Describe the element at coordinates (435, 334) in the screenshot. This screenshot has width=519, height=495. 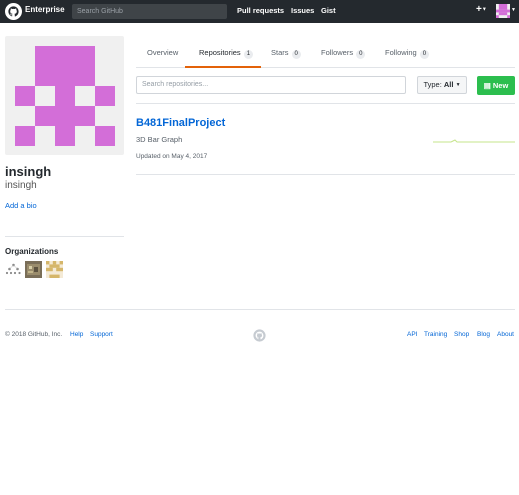
I see `footer-link-training: Training` at that location.